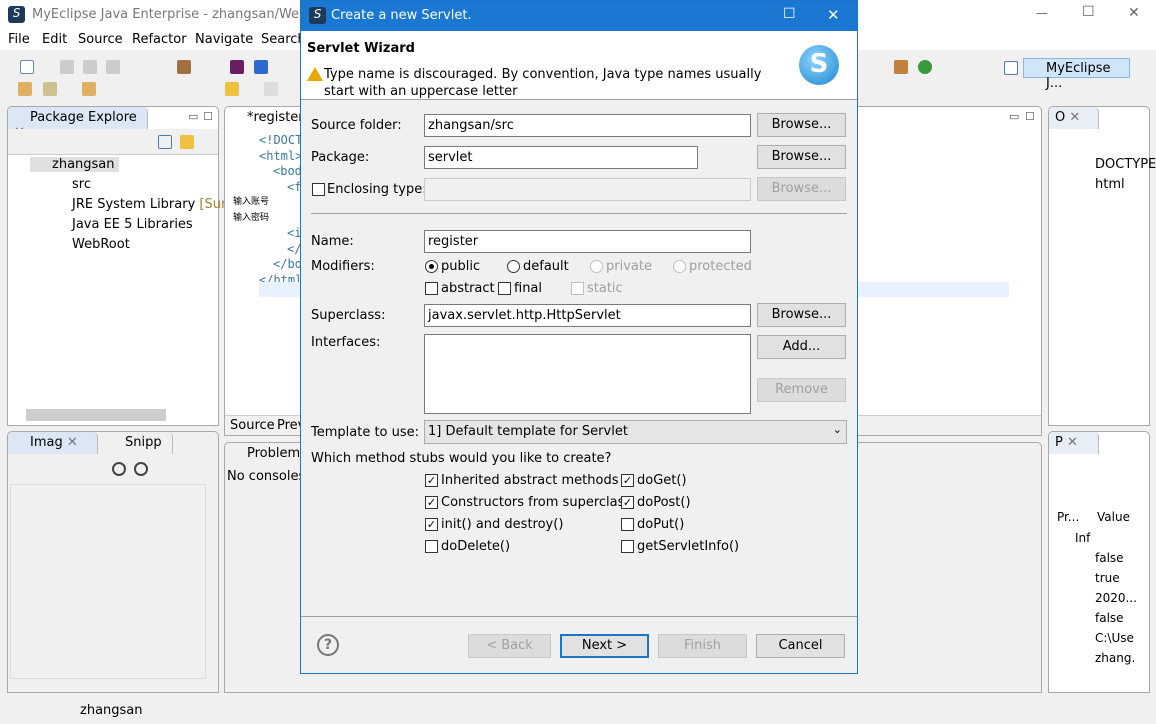  What do you see at coordinates (343, 266) in the screenshot?
I see `modifiers-label: Modifiers:` at bounding box center [343, 266].